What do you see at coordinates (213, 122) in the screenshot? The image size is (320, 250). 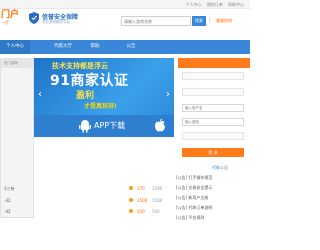 I see `password-input` at bounding box center [213, 122].